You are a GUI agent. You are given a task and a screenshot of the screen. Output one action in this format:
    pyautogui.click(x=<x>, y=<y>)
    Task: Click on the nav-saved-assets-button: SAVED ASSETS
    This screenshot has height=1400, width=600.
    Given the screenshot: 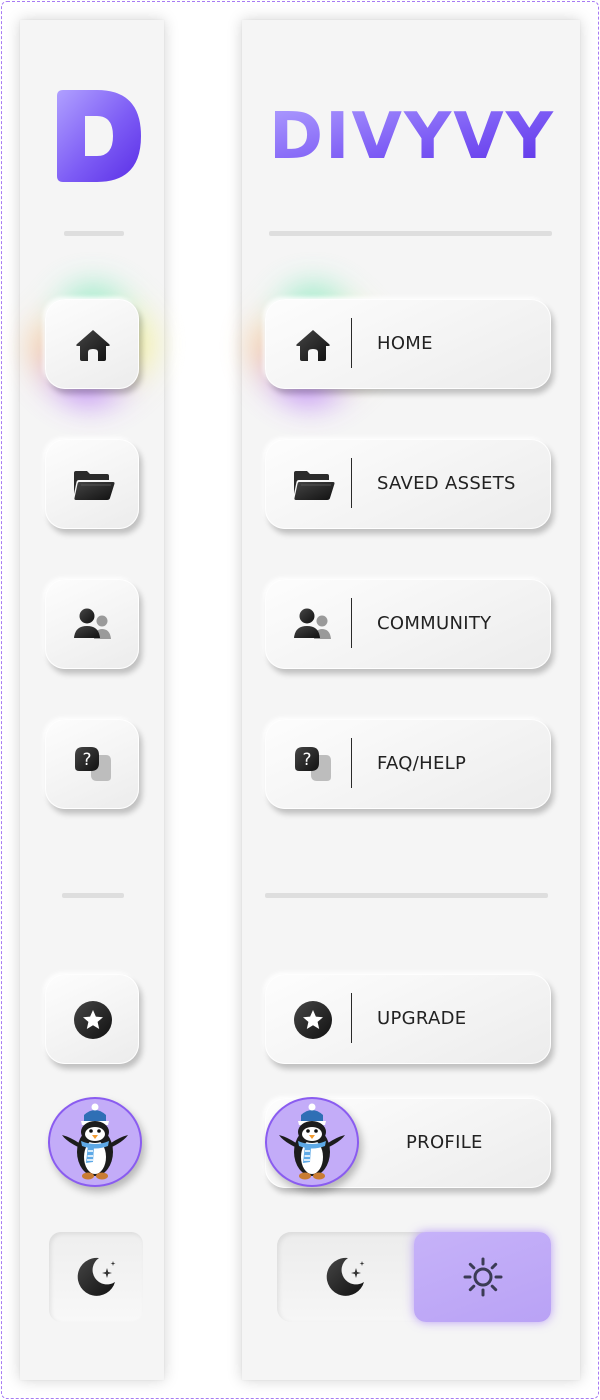 What is the action you would take?
    pyautogui.click(x=408, y=484)
    